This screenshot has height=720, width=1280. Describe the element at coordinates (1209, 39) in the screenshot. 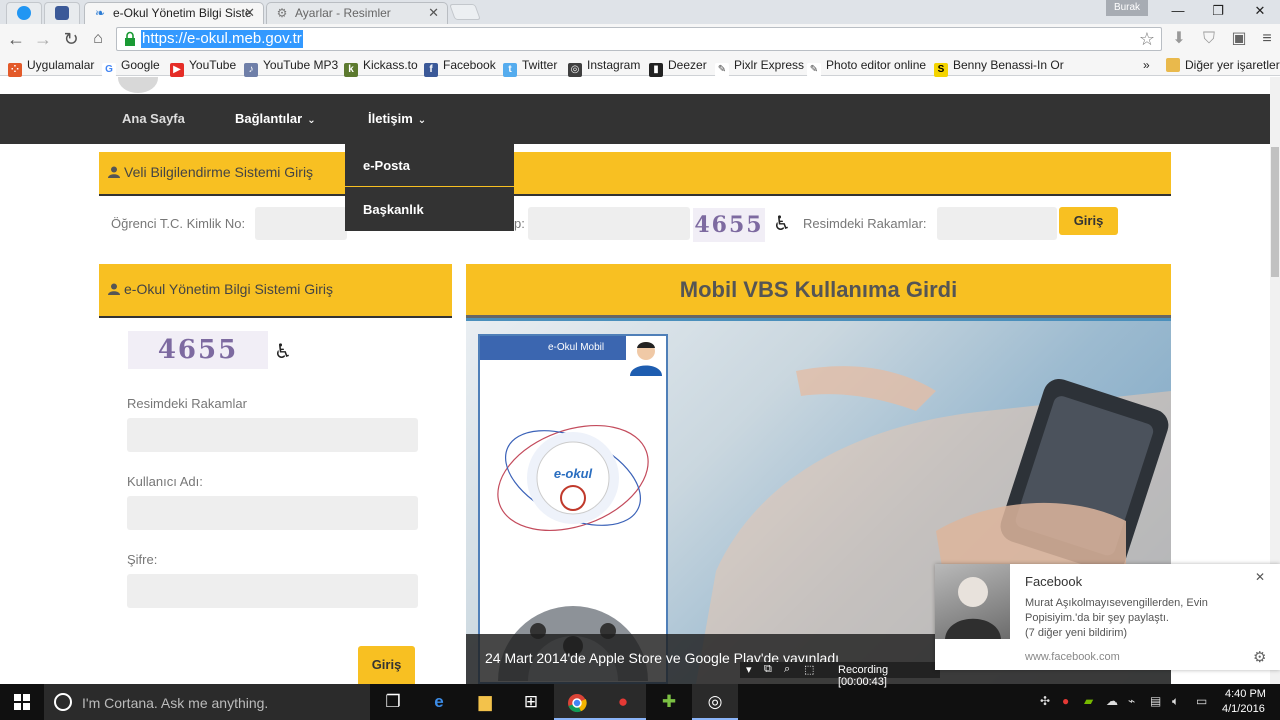

I see `shield-icon: ⛉` at that location.